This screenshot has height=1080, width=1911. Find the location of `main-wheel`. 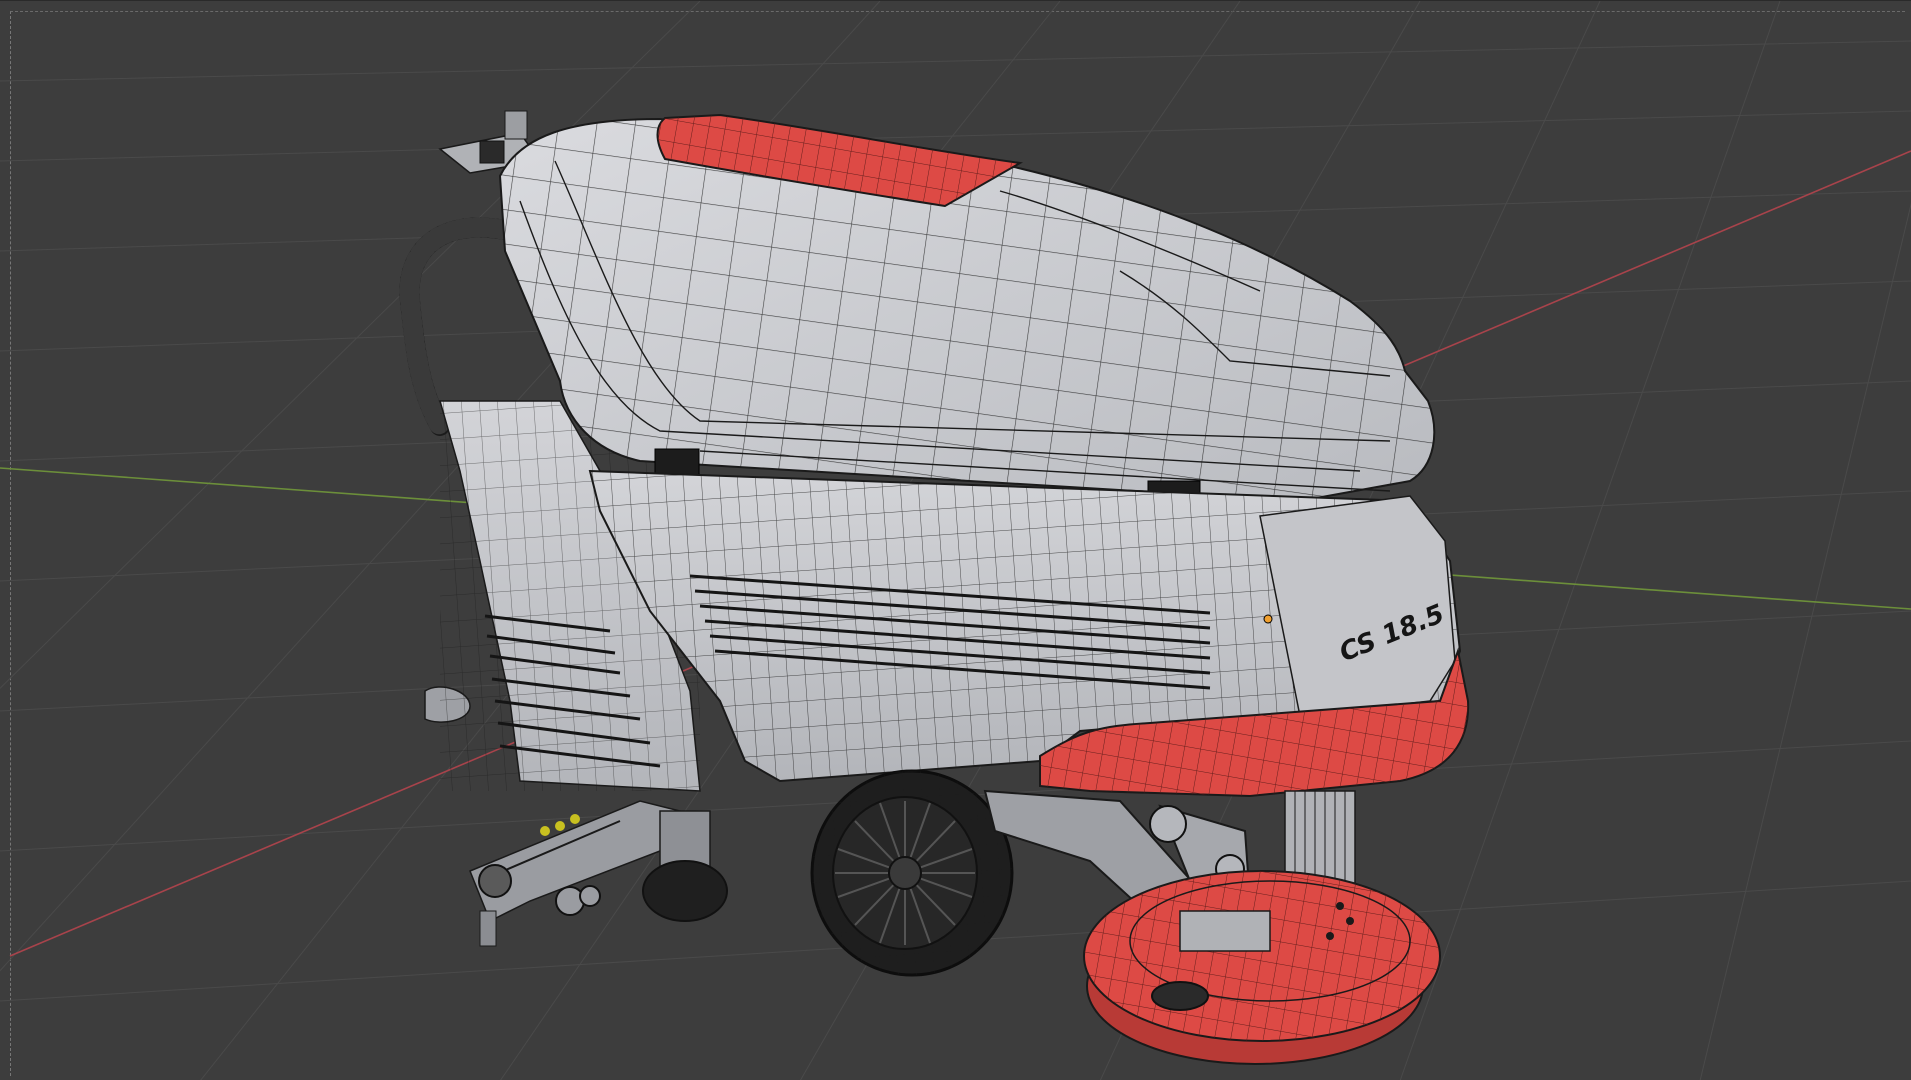

main-wheel is located at coordinates (912, 873).